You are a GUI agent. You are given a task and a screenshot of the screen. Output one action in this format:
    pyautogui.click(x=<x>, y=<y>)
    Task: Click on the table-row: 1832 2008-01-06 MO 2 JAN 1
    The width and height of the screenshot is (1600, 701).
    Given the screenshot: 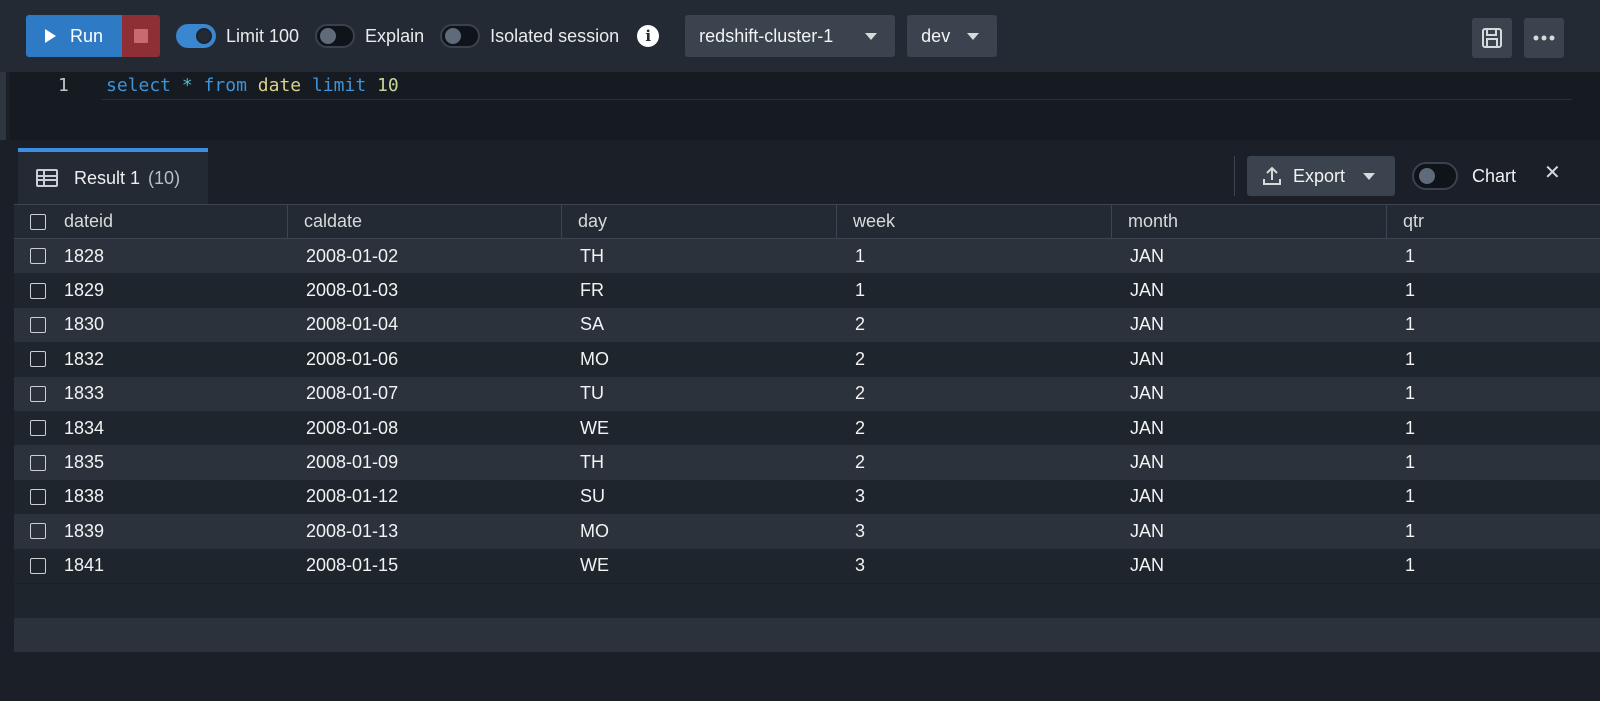 What is the action you would take?
    pyautogui.click(x=807, y=359)
    